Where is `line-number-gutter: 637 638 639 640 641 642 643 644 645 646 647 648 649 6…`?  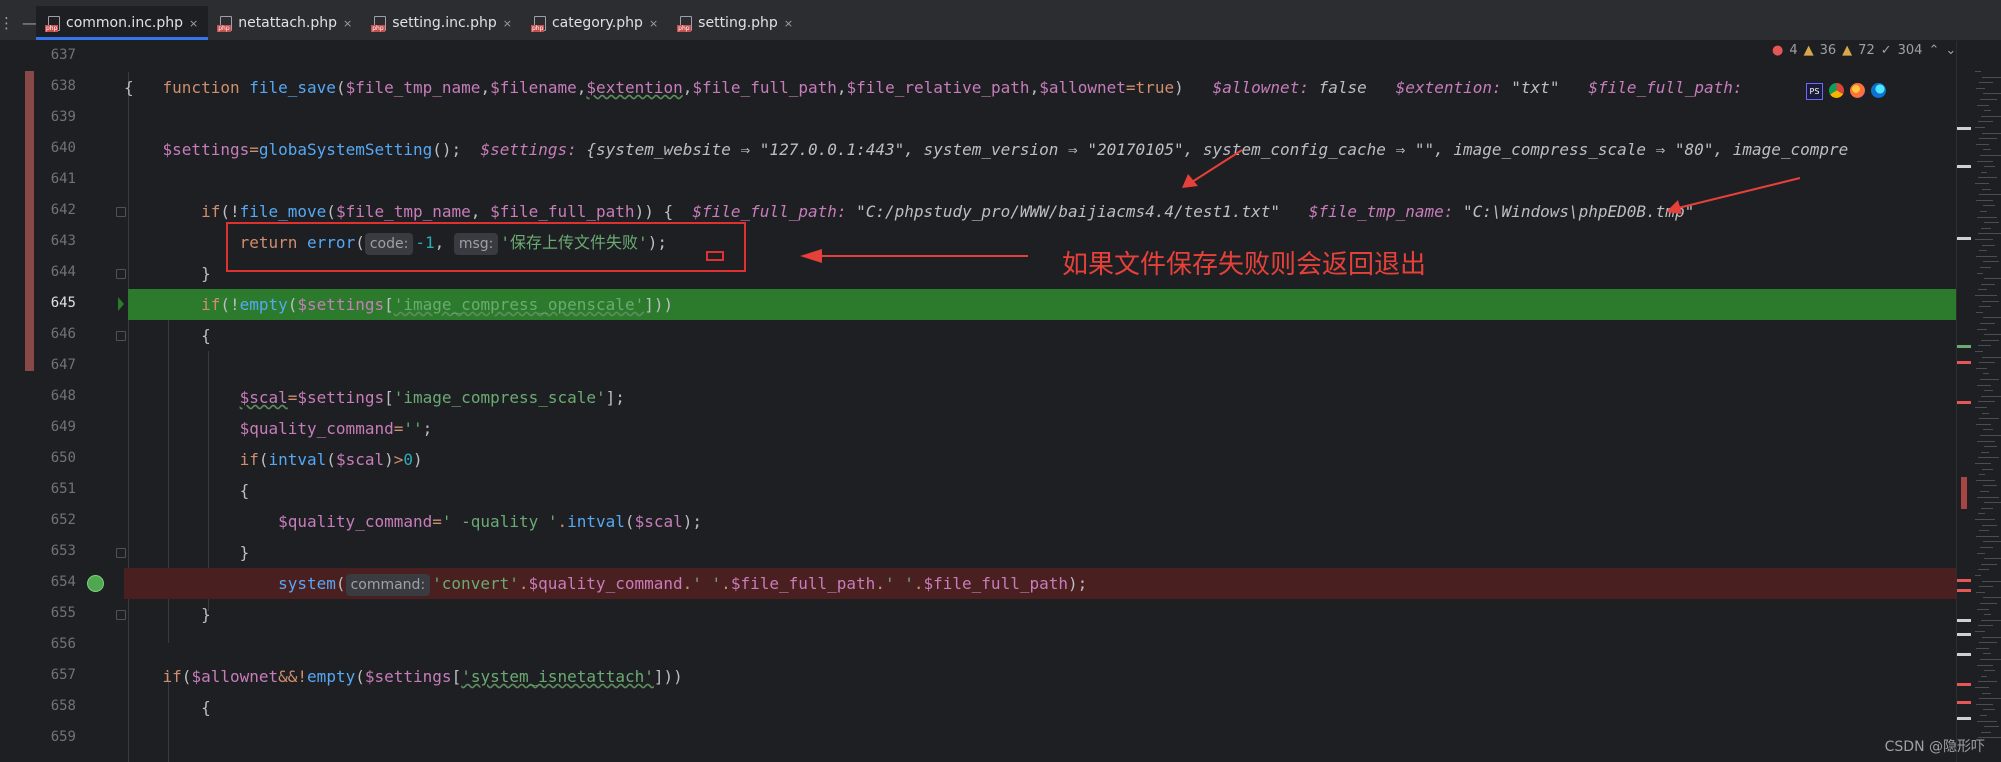
line-number-gutter: 637 638 639 640 641 642 643 644 645 646 647 648 649 6… is located at coordinates (63, 401).